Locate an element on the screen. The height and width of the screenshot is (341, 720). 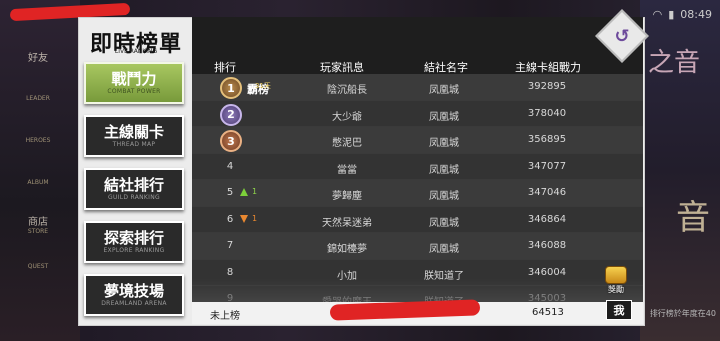
player-name: 憋泥巴 is located at coordinates (347, 143).